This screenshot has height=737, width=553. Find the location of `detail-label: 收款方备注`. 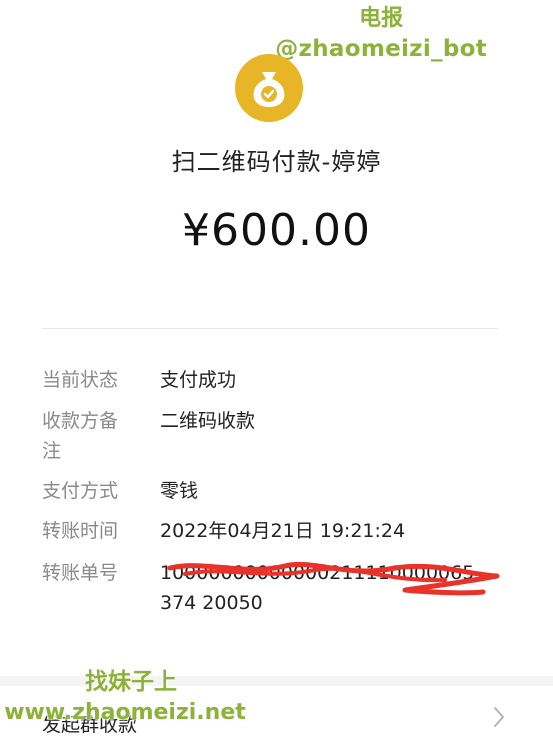

detail-label: 收款方备注 is located at coordinates (80, 436).